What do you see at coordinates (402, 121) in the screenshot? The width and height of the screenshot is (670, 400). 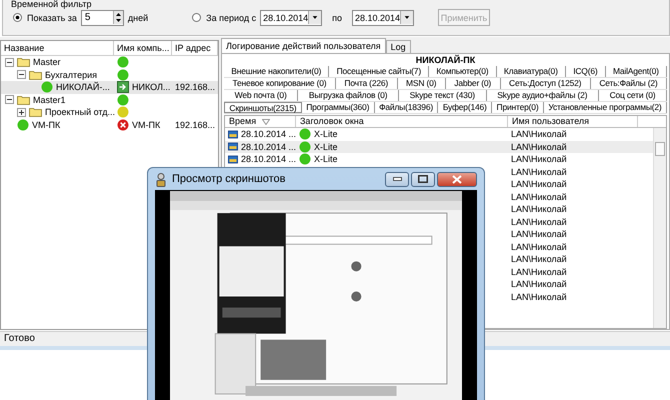 I see `column-header: Заголовок окна` at bounding box center [402, 121].